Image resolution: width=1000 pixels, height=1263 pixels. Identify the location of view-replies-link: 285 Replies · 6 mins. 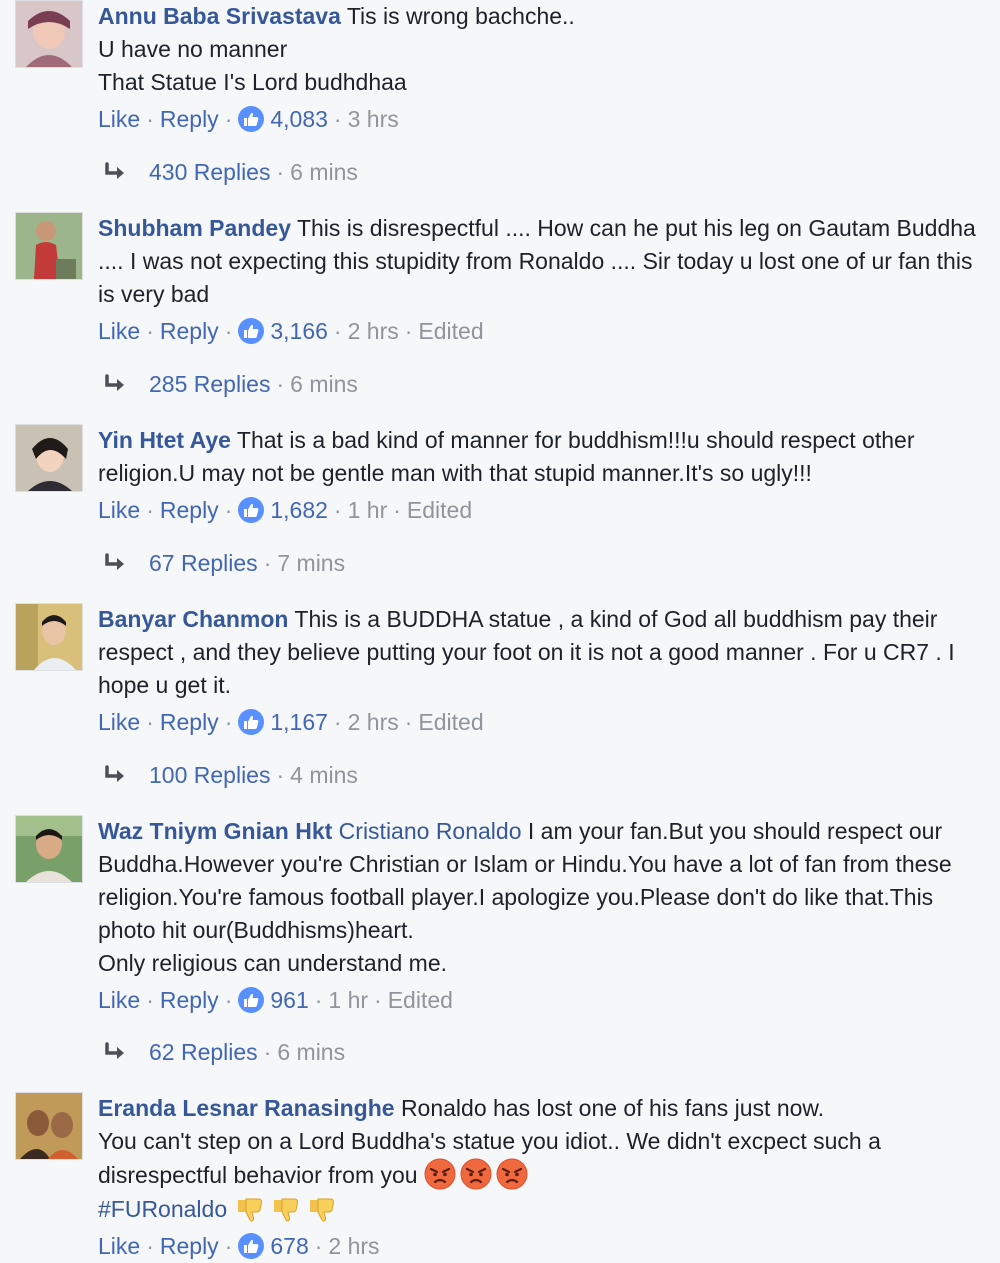
(230, 384).